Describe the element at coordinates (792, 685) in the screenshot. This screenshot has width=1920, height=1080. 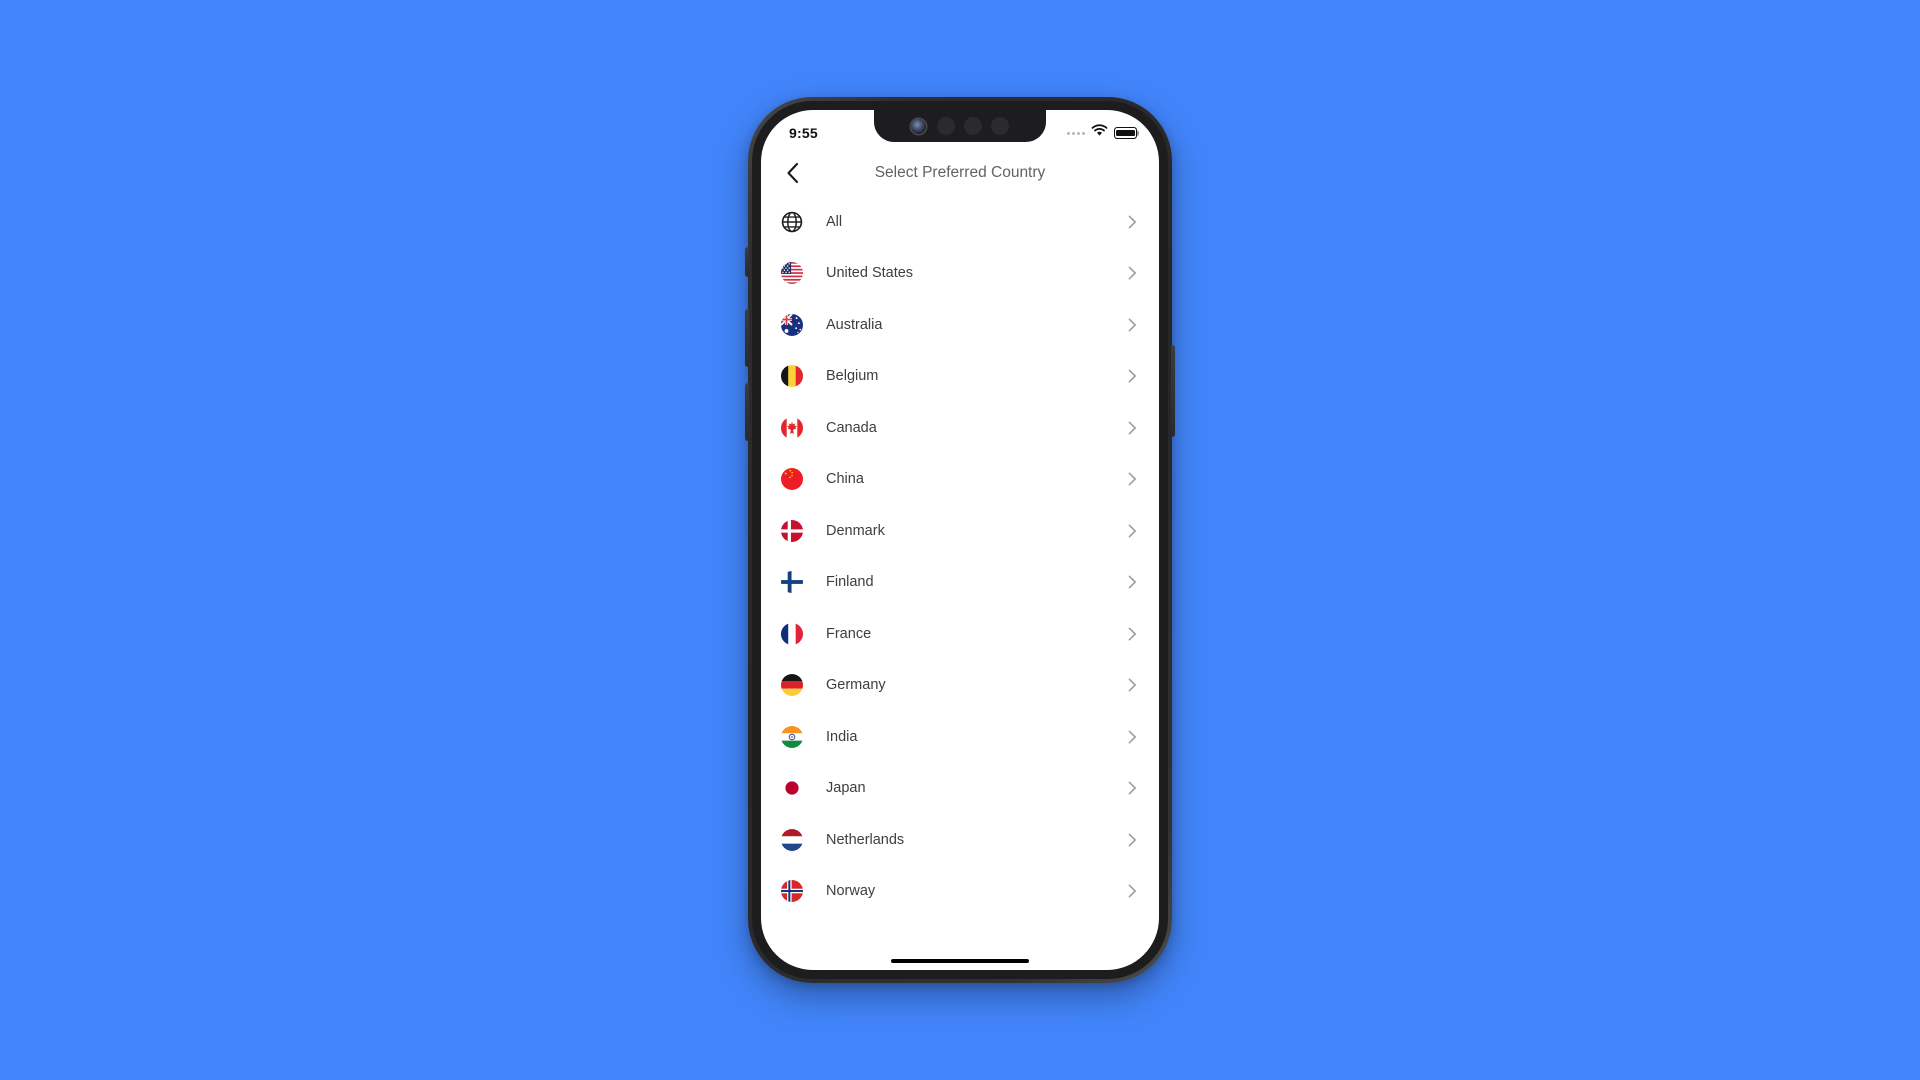
I see `flag-de-icon` at that location.